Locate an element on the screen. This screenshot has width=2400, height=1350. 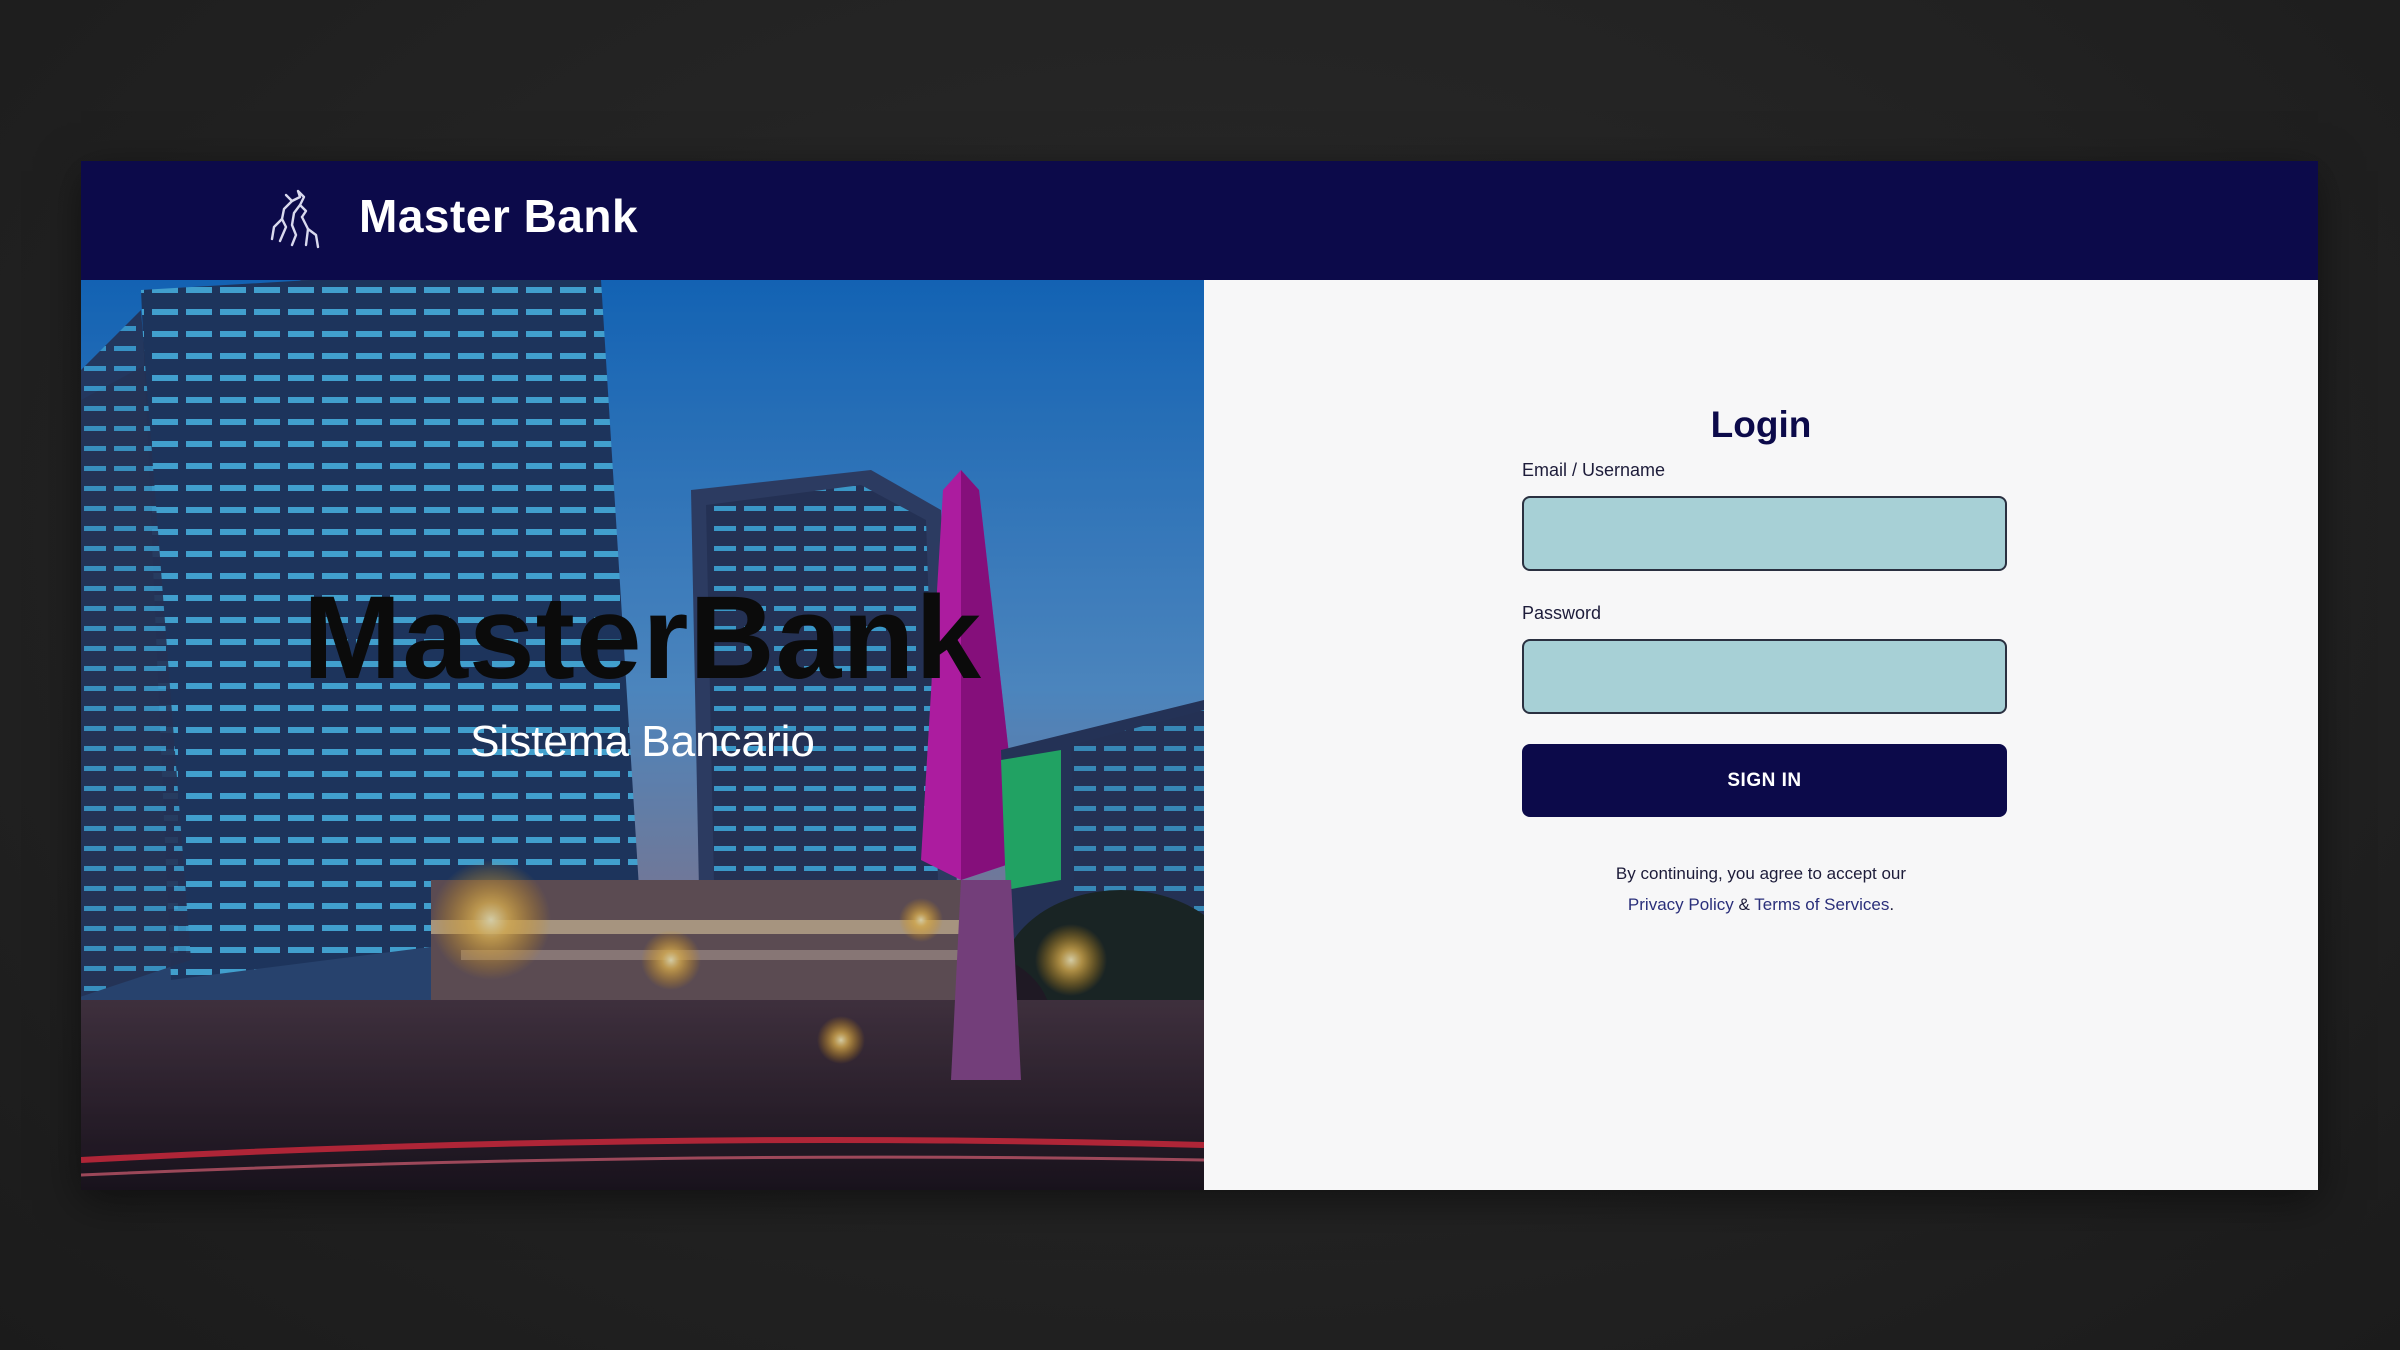
email-field is located at coordinates (1764, 533).